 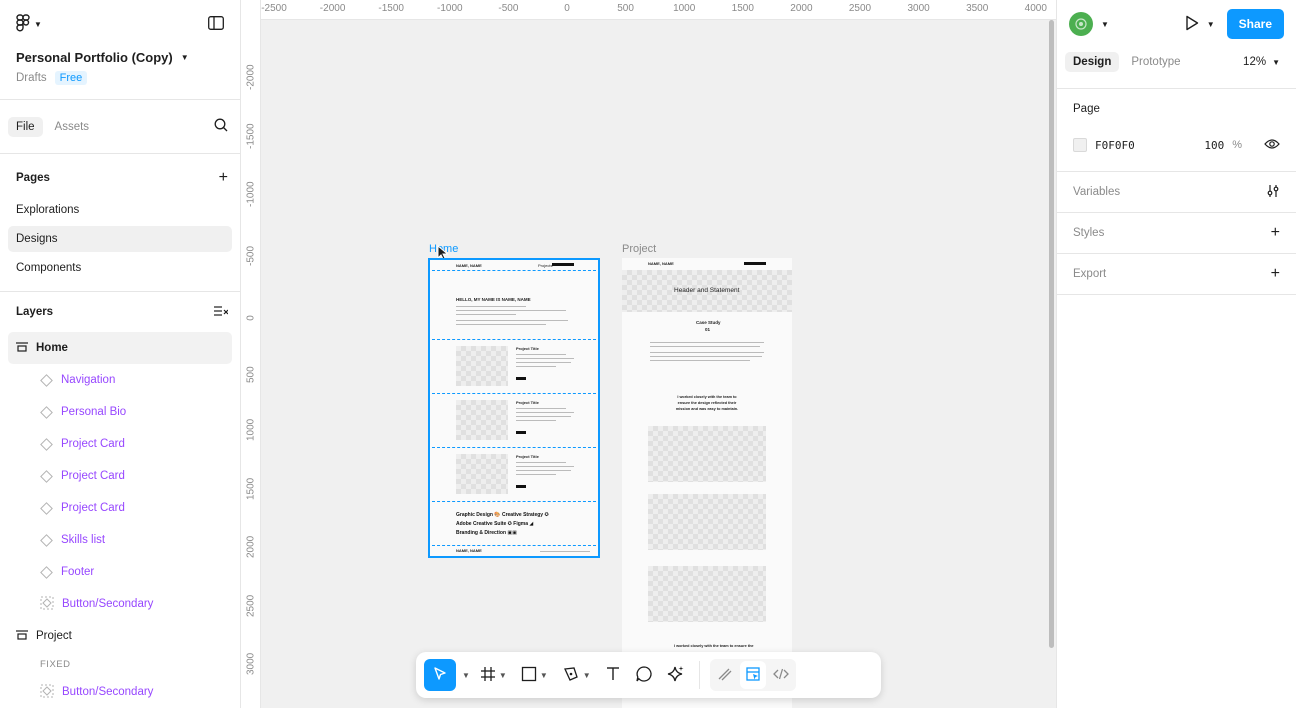 What do you see at coordinates (22, 636) in the screenshot?
I see `frame-layout-icon` at bounding box center [22, 636].